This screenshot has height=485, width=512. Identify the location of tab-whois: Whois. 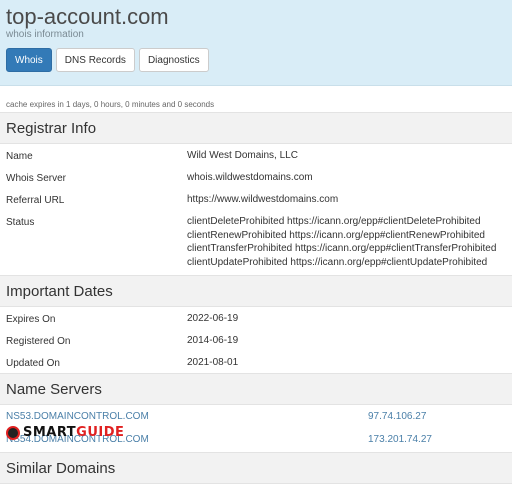
(29, 60).